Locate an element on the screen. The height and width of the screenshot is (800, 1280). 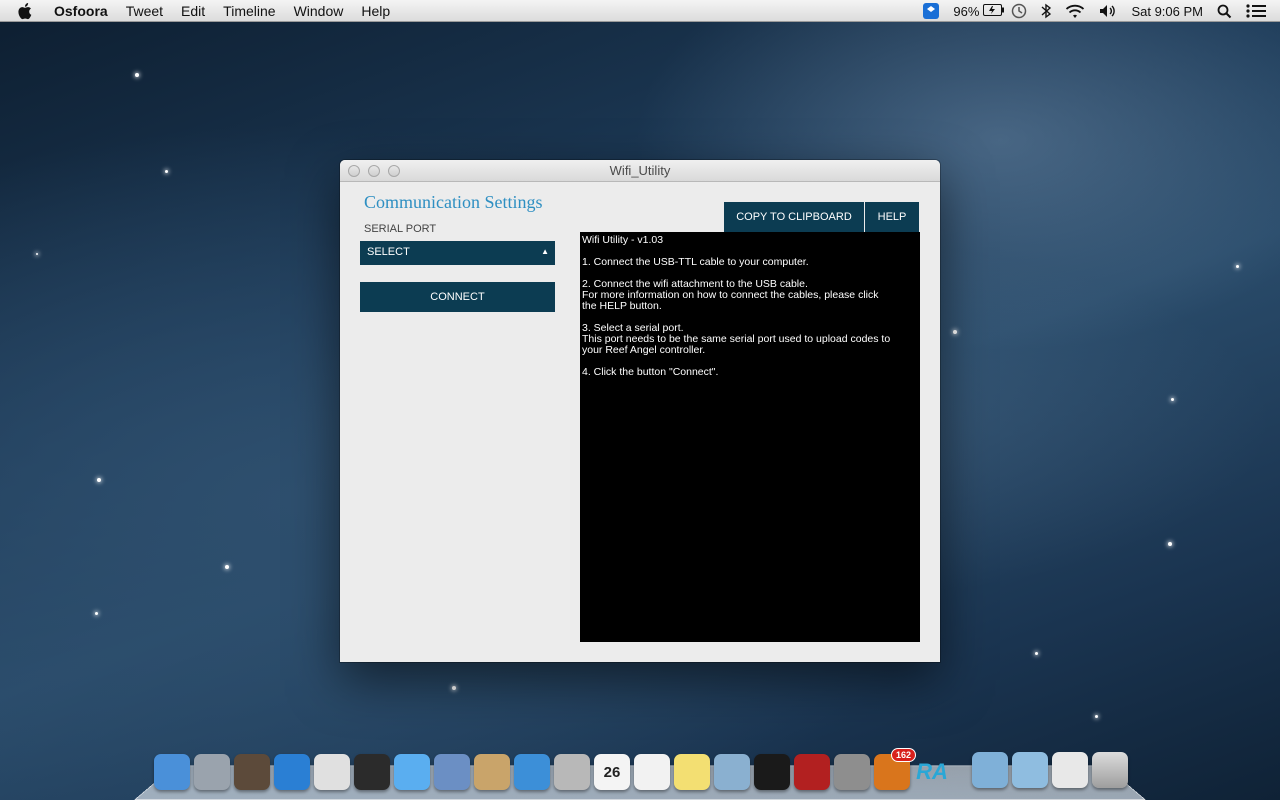
menu-edit: Edit is located at coordinates (193, 11).